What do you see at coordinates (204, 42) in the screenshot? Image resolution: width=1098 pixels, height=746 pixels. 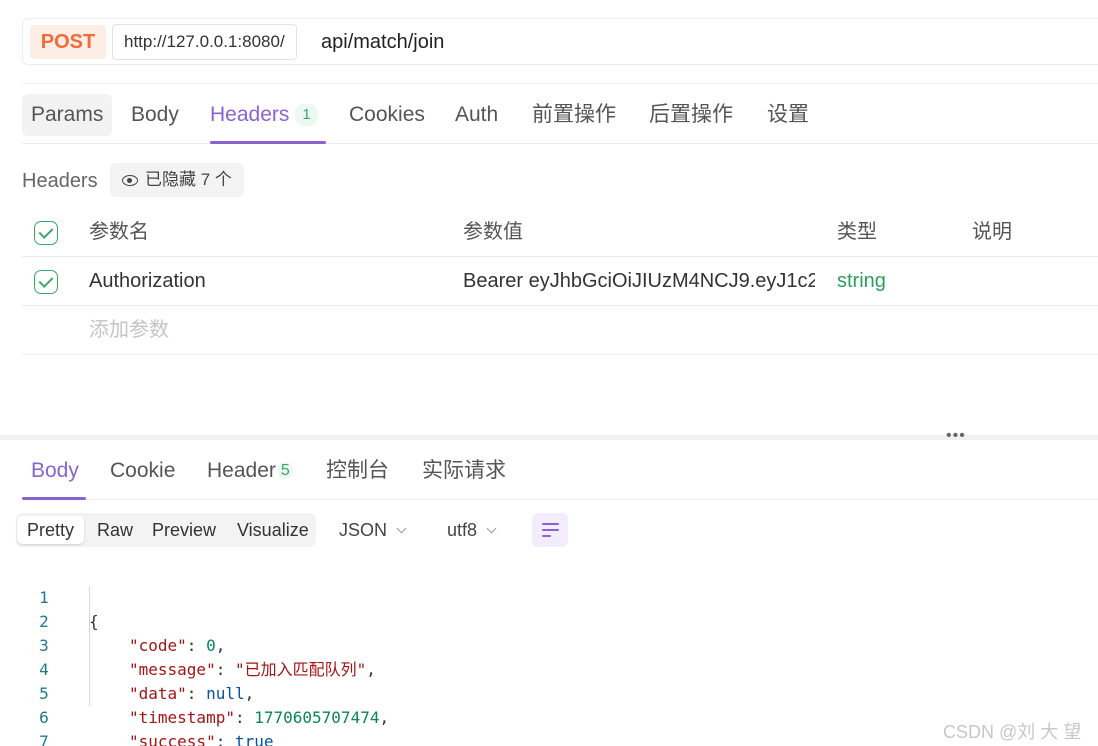 I see `base-url: http://127.0.0.1:8080/` at bounding box center [204, 42].